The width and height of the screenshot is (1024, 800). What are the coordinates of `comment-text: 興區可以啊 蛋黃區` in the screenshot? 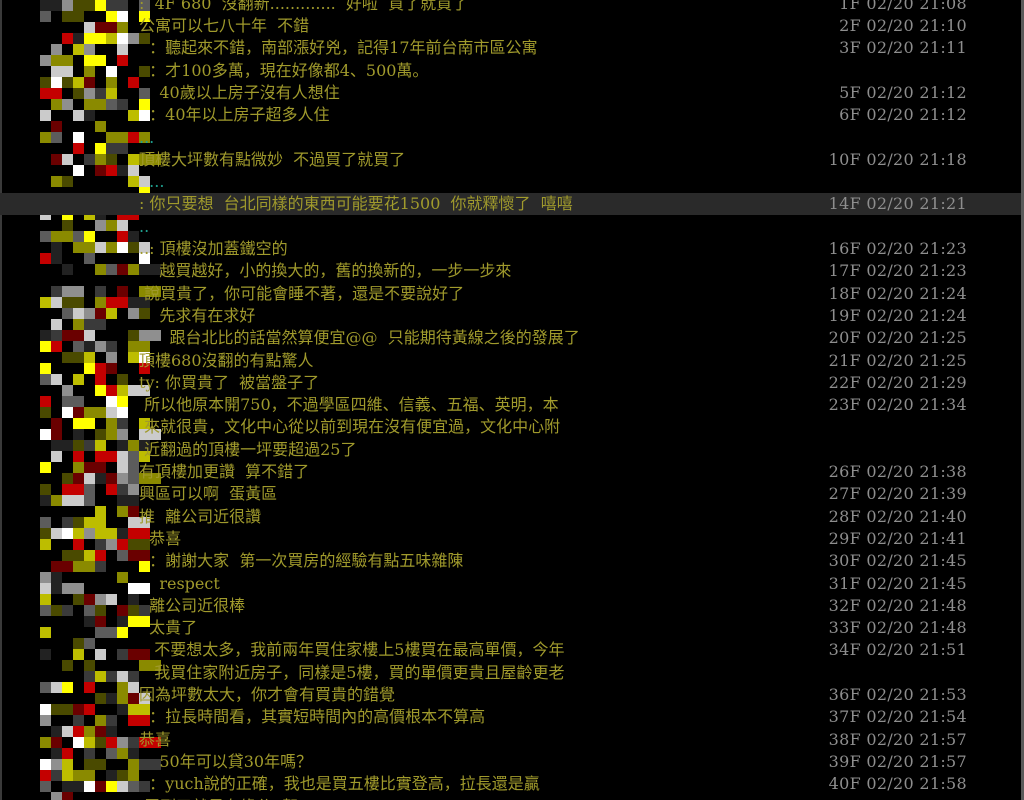 It's located at (208, 493).